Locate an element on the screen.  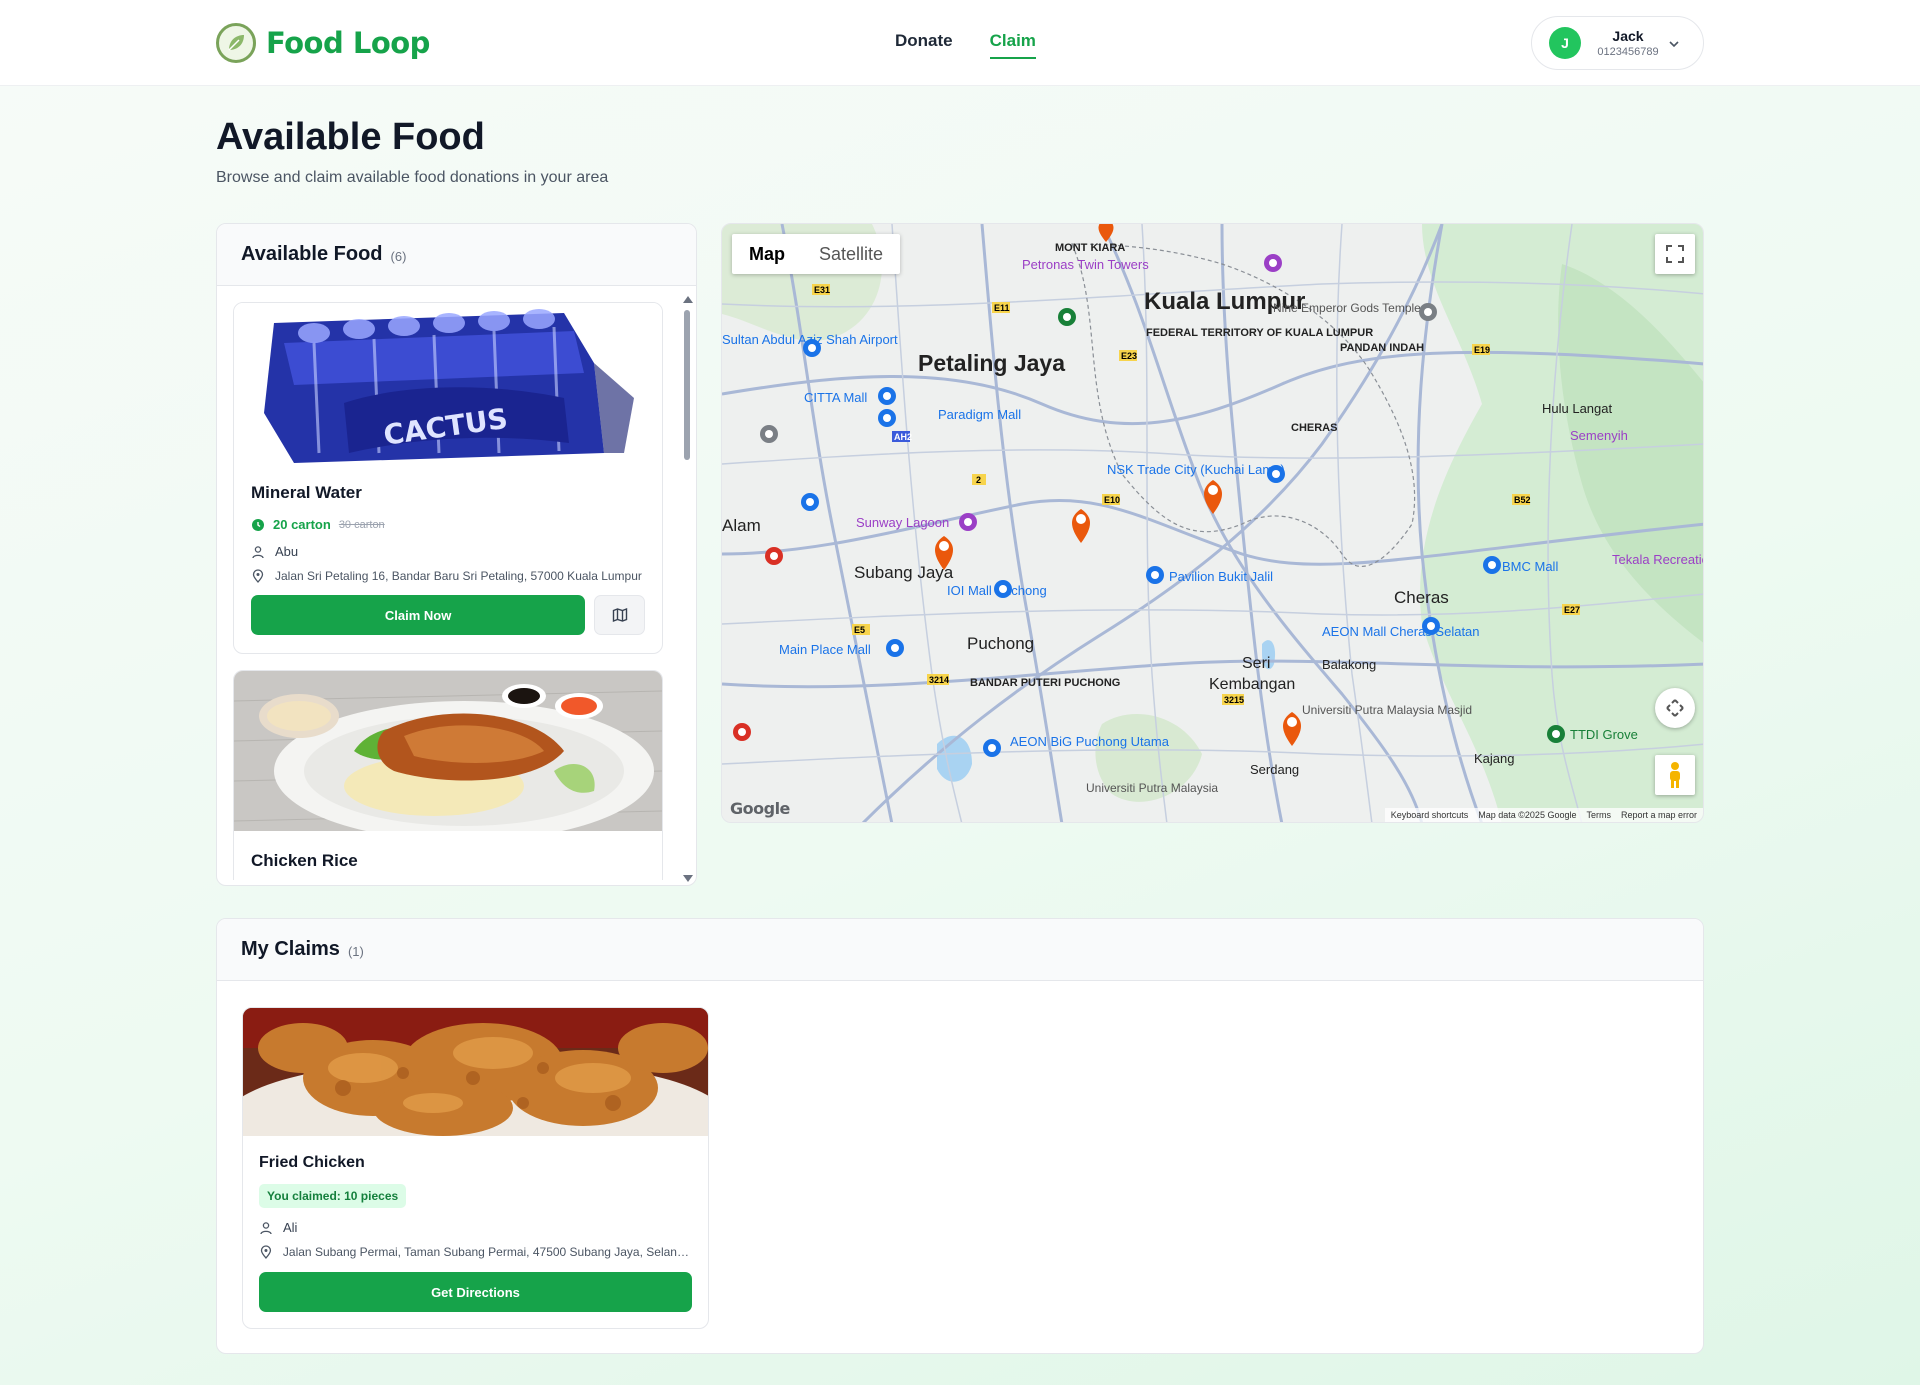
main-nav: Donate Claim is located at coordinates (965, 45).